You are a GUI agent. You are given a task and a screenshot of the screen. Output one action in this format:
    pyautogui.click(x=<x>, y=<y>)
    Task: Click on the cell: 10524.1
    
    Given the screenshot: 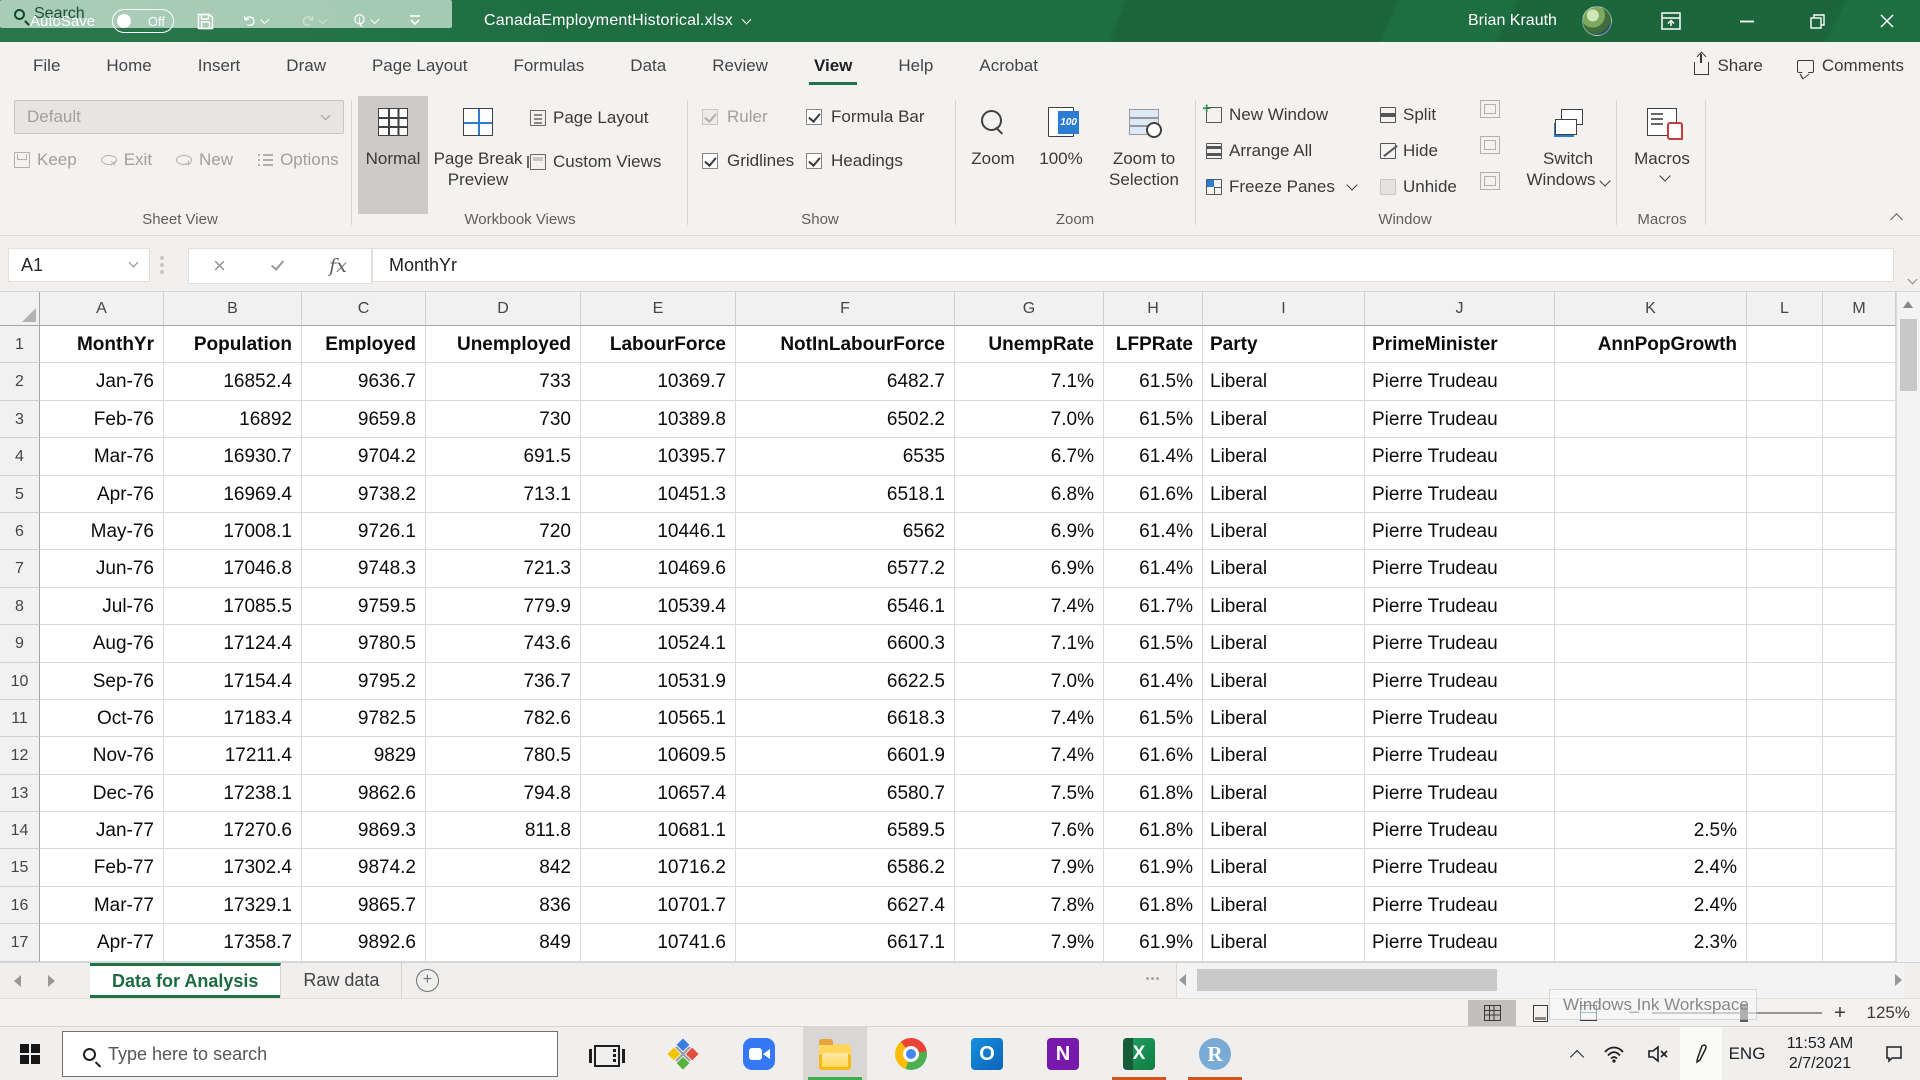 What is the action you would take?
    pyautogui.click(x=658, y=644)
    